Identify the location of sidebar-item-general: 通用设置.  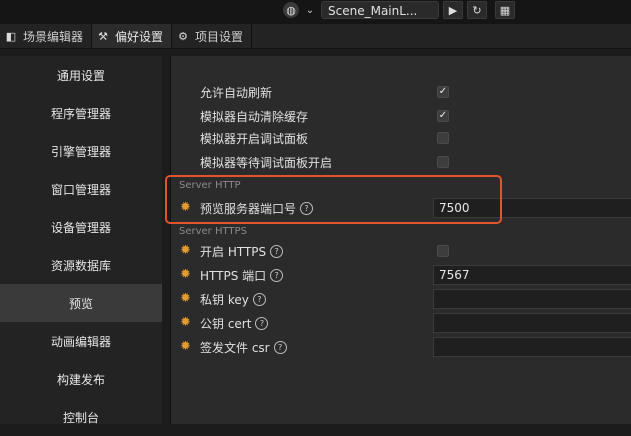
(81, 75).